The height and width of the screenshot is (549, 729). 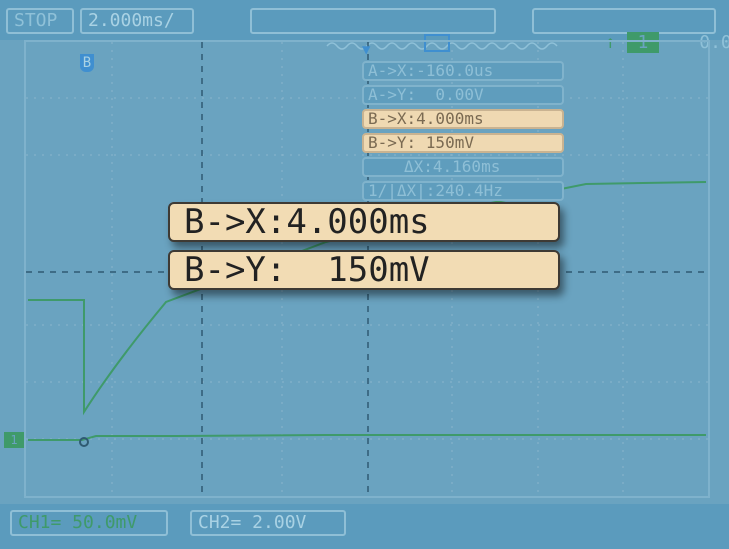 I want to click on bottom-status-bar: CH1= 50.0mV CH2= 2.00V, so click(x=364, y=526).